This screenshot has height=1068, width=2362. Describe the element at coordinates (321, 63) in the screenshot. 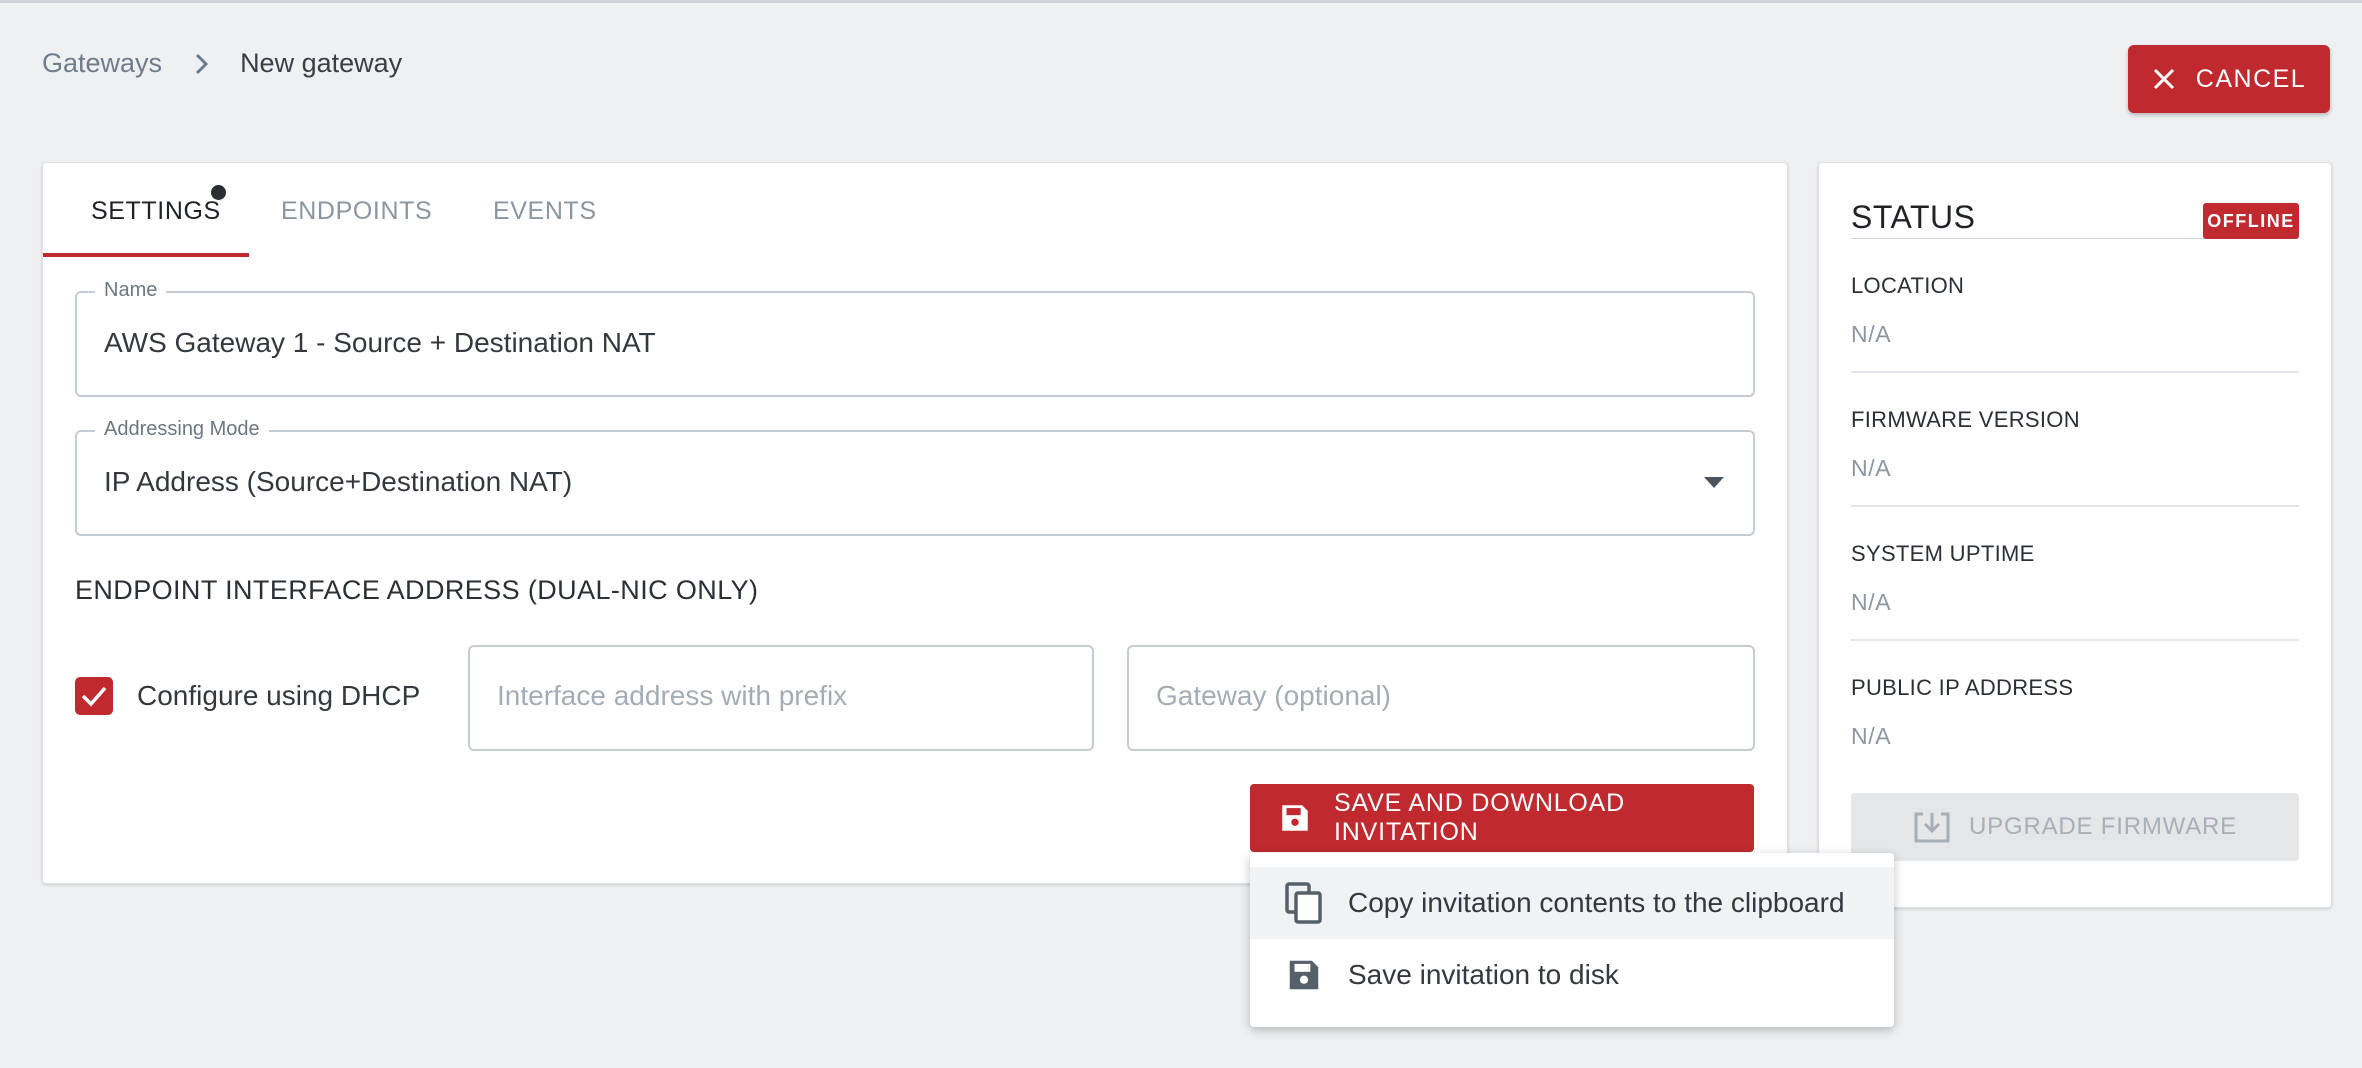

I see `breadcrumb-current: New gateway` at that location.